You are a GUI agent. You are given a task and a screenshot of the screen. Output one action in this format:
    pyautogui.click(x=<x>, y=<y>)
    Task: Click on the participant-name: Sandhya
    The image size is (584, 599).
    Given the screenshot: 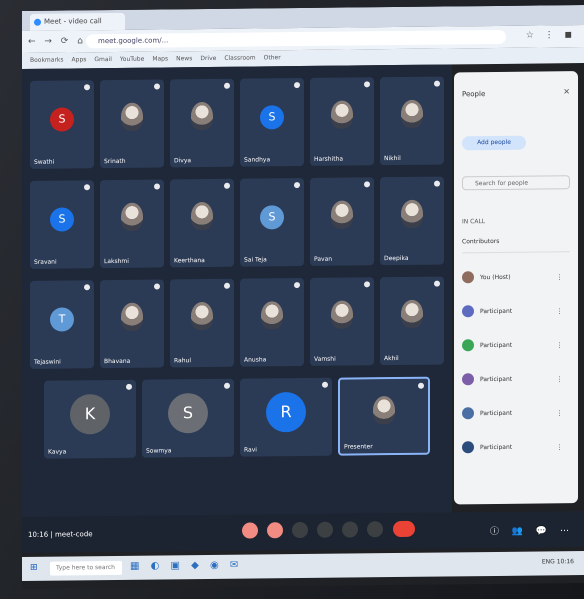 What is the action you would take?
    pyautogui.click(x=257, y=160)
    